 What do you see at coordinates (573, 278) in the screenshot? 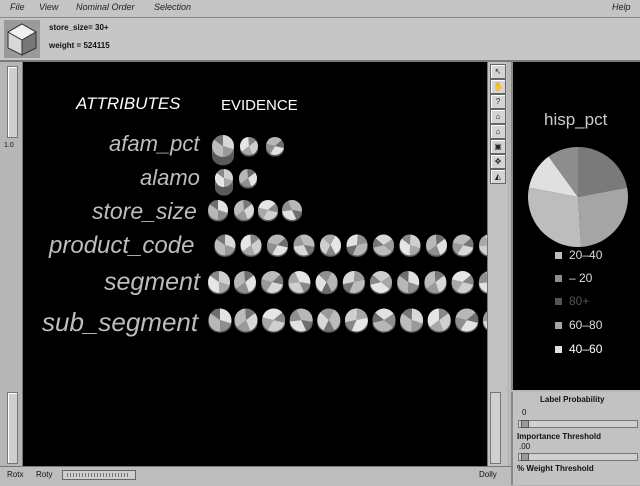
I see `legend-item: – 20` at bounding box center [573, 278].